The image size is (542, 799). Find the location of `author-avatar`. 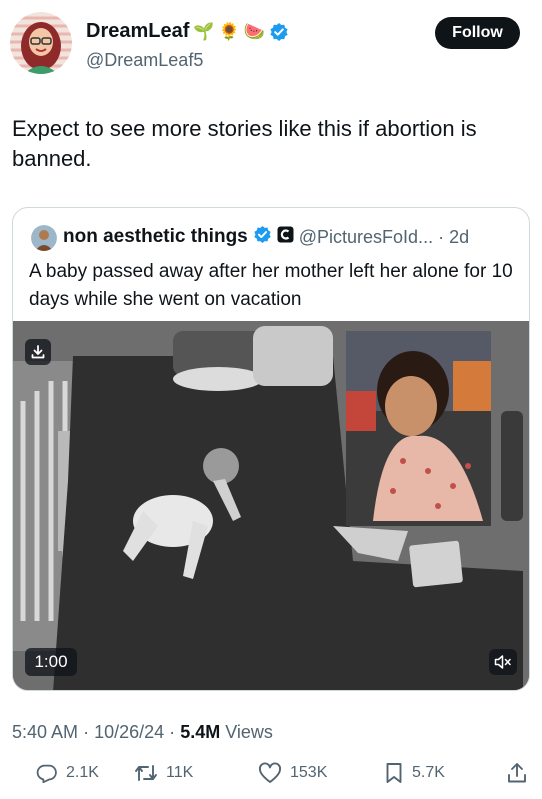

author-avatar is located at coordinates (41, 43).